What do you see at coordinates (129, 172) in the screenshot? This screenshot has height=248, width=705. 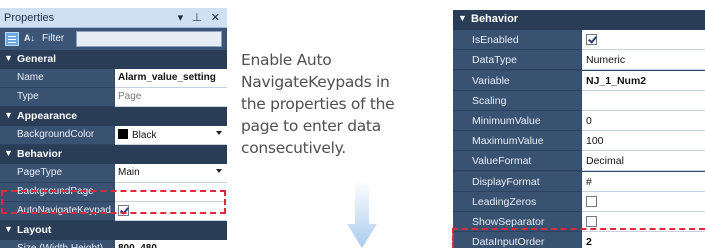 I see `property-value-text: Main` at bounding box center [129, 172].